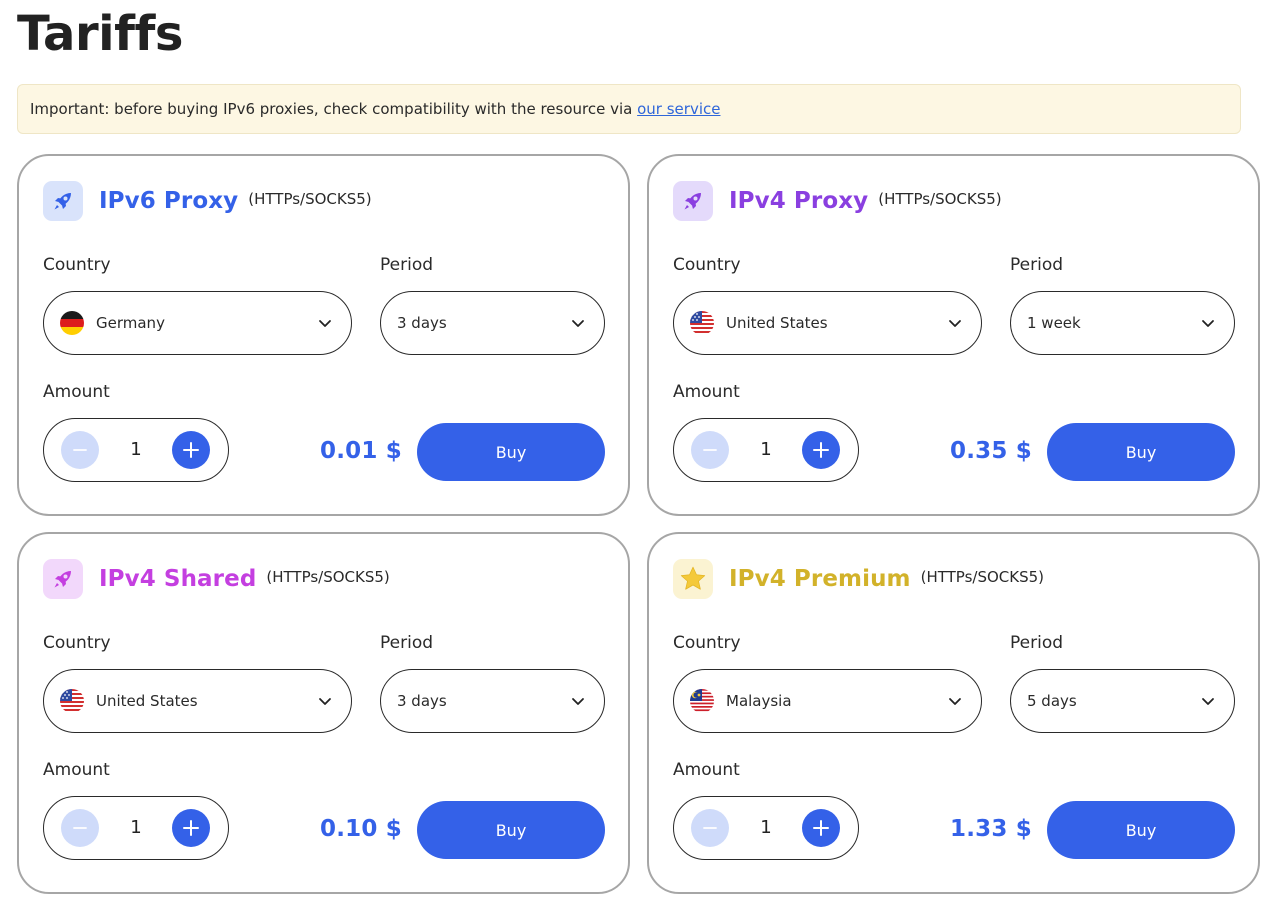 The height and width of the screenshot is (920, 1275). What do you see at coordinates (361, 451) in the screenshot?
I see `price: 0.01 $` at bounding box center [361, 451].